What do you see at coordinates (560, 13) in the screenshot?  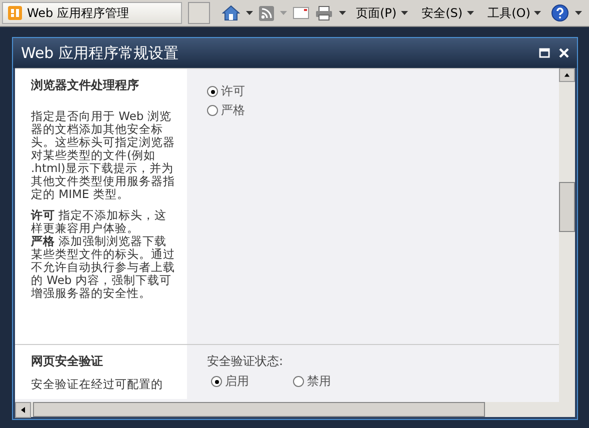 I see `help-icon` at bounding box center [560, 13].